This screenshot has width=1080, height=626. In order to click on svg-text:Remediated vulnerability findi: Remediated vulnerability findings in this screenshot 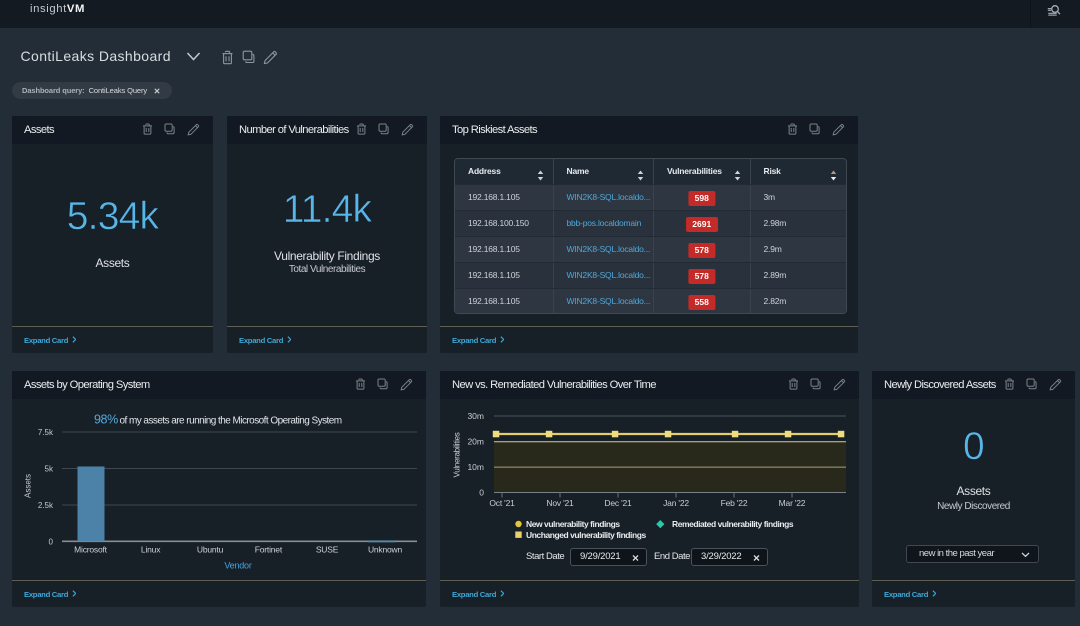, I will do `click(733, 524)`.